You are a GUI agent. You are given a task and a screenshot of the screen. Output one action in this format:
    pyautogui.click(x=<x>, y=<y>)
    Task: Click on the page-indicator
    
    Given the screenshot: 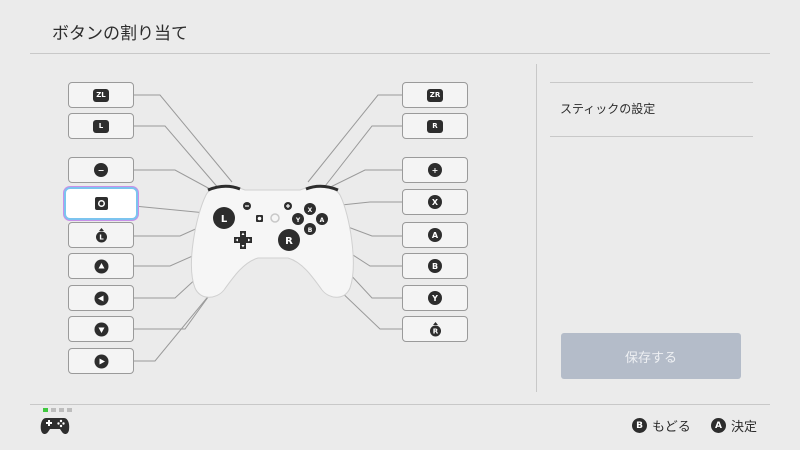 What is the action you would take?
    pyautogui.click(x=57, y=410)
    